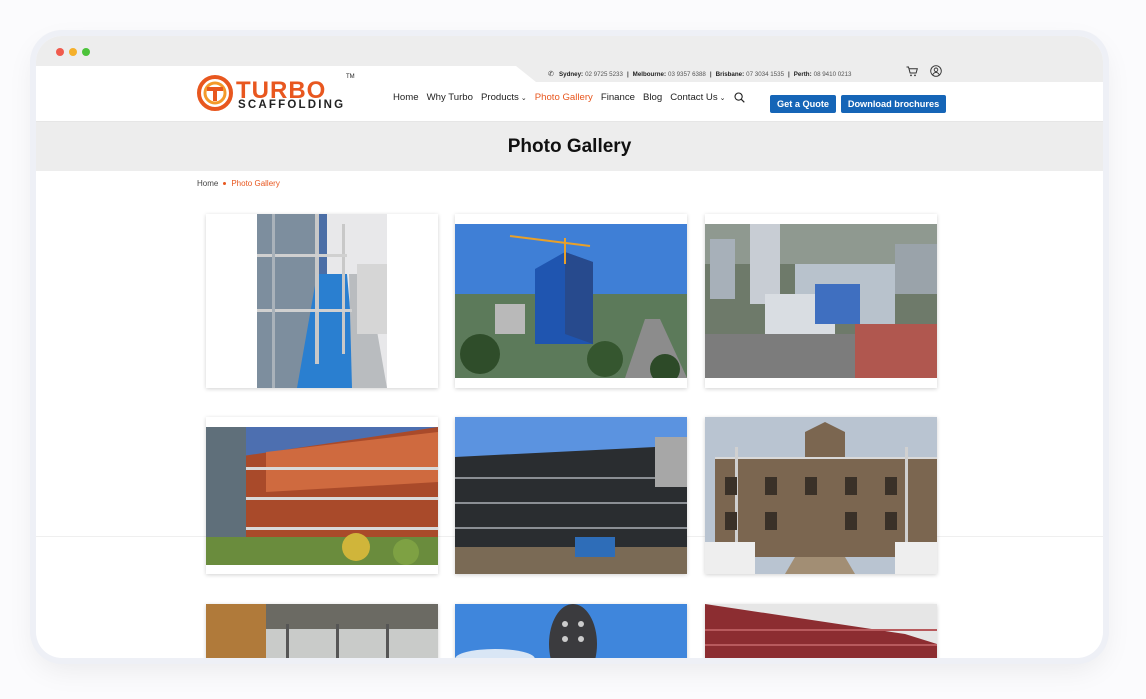 Image resolution: width=1146 pixels, height=699 pixels. What do you see at coordinates (833, 74) in the screenshot?
I see `phone-perth: 08 9410 0213` at bounding box center [833, 74].